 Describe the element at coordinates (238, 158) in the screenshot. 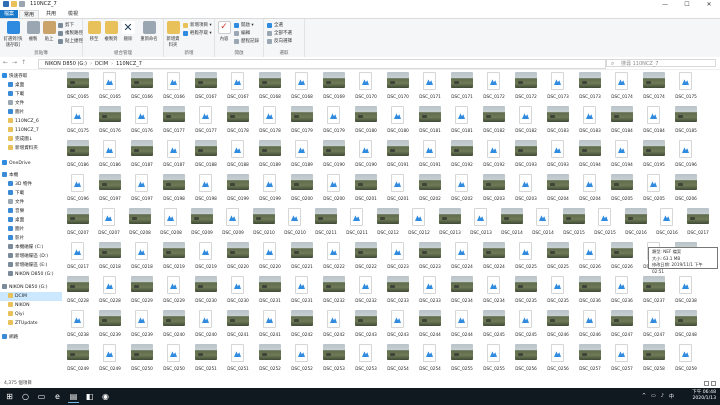

I see `file-thumbnail: DSC_0188` at that location.